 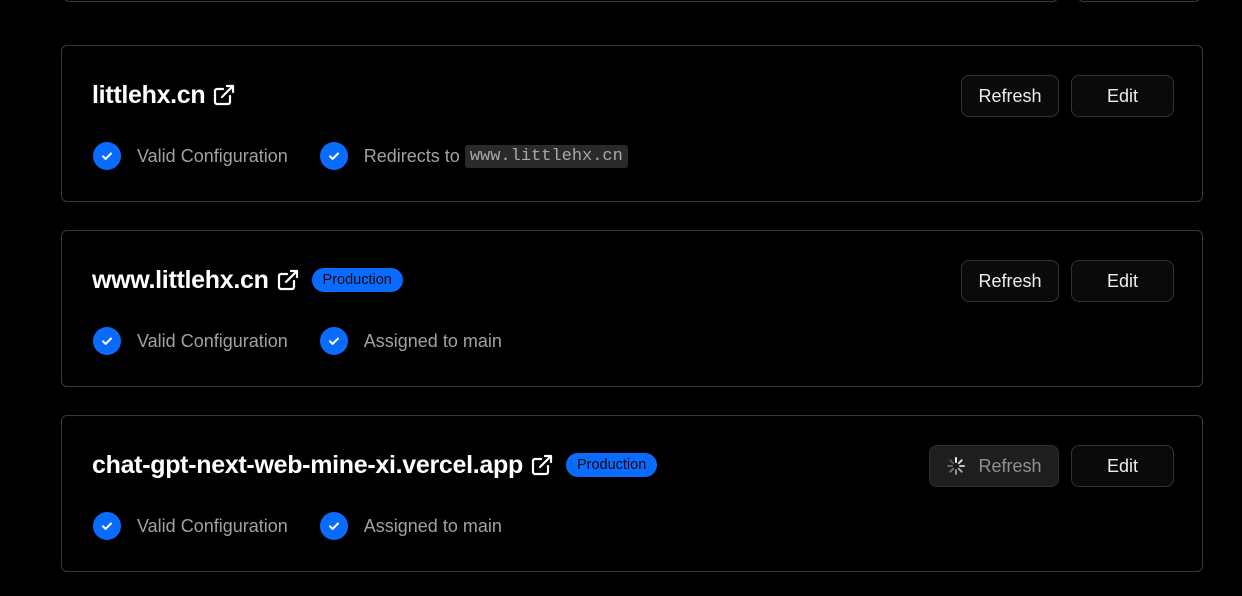 What do you see at coordinates (546, 156) in the screenshot?
I see `redirect-target-code: www.littlehx.cn` at bounding box center [546, 156].